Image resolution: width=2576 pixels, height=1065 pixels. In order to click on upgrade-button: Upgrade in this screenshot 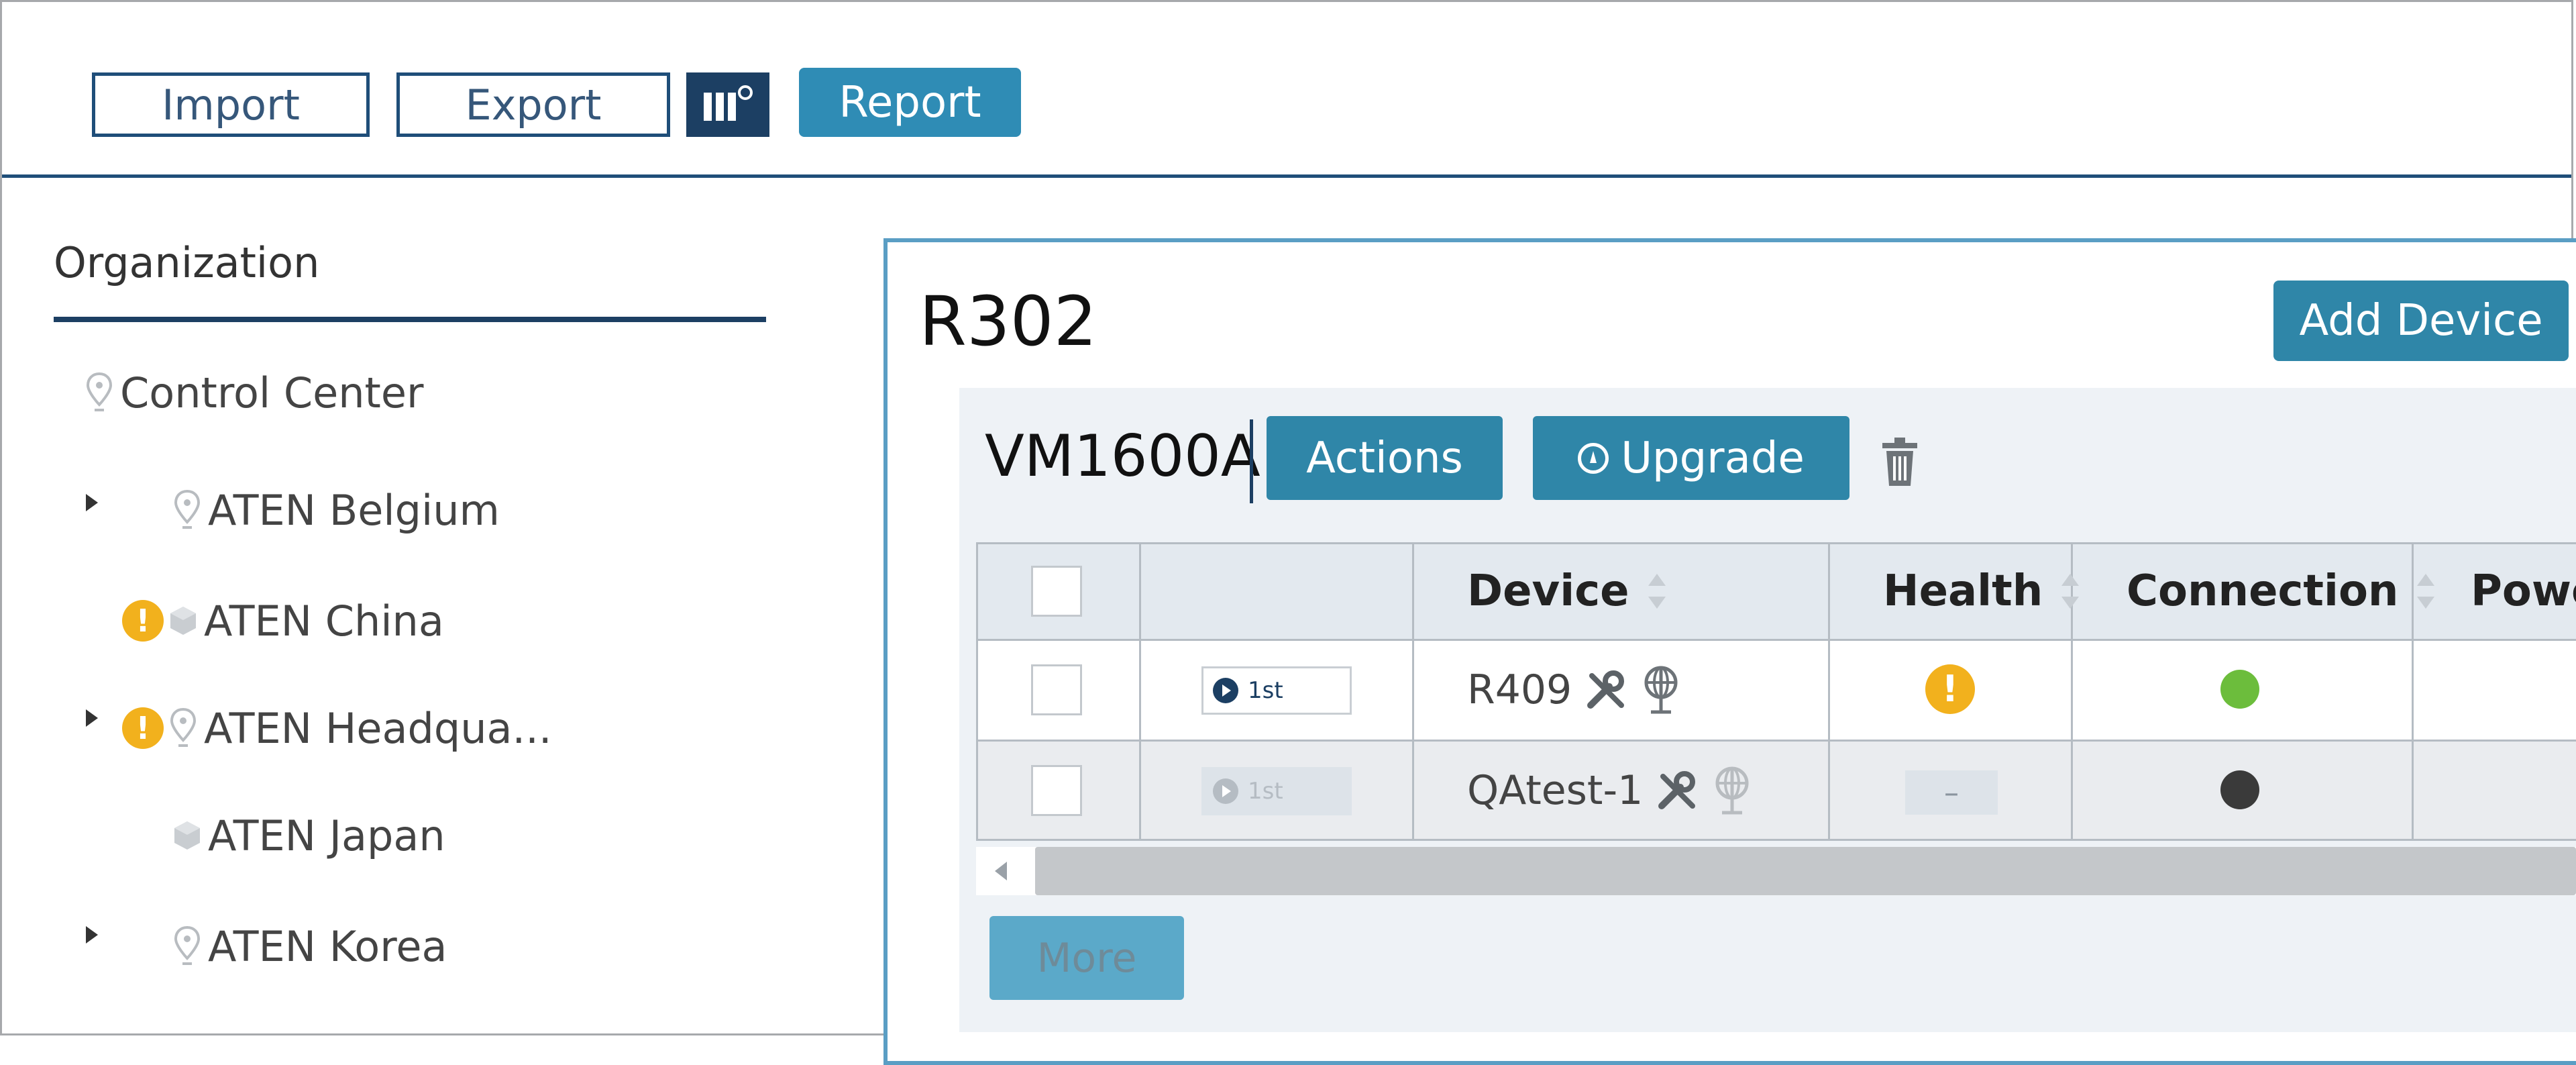, I will do `click(1691, 458)`.